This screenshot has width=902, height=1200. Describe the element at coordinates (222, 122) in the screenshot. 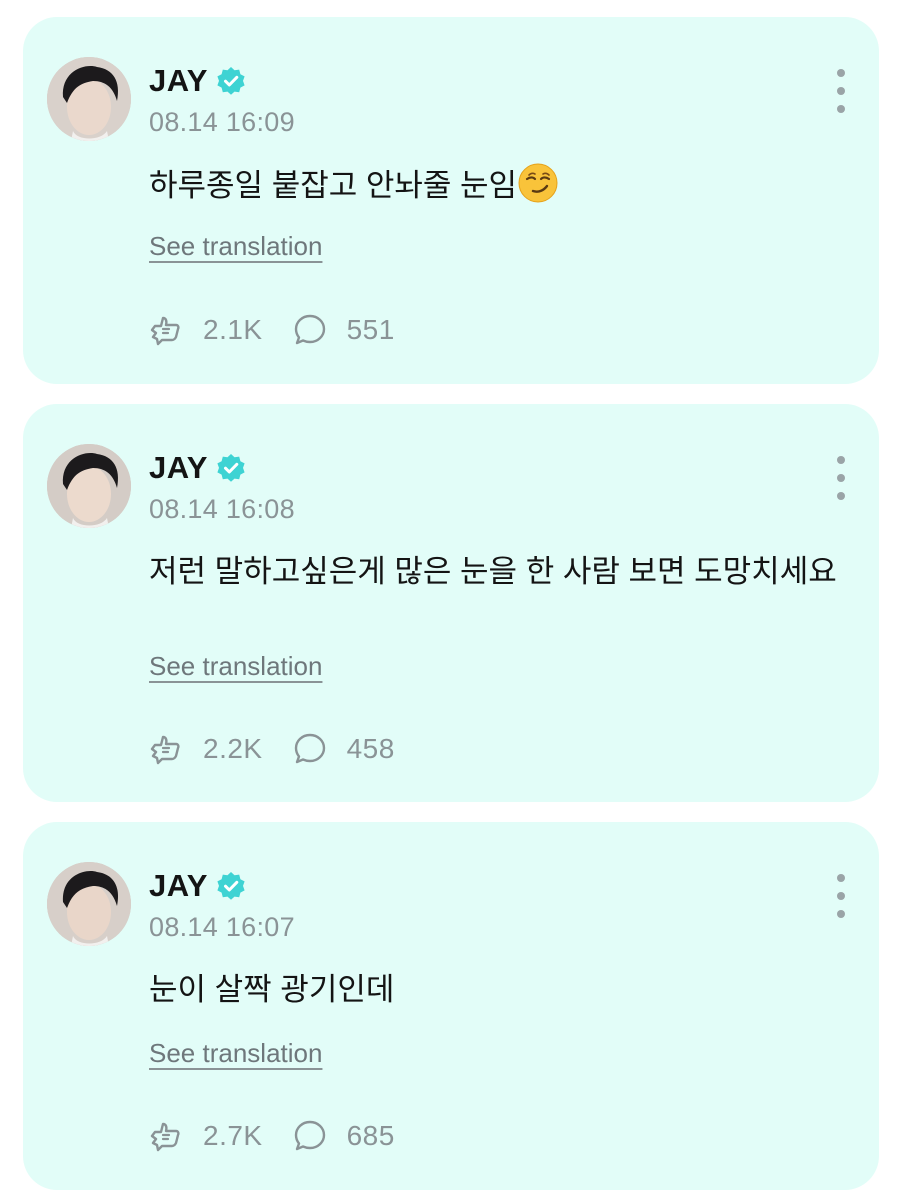

I see `post-timestamp: 08.14 16:09` at that location.